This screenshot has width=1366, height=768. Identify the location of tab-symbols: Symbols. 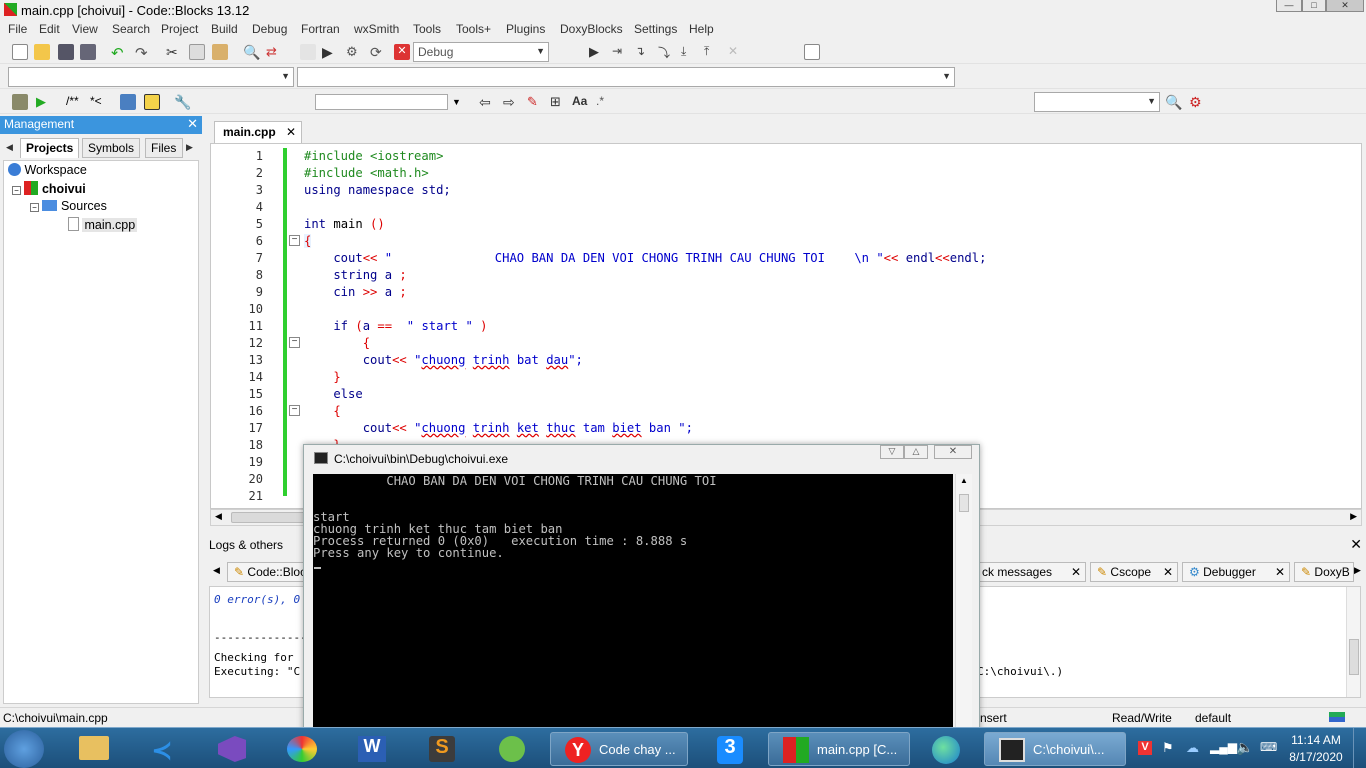
(111, 148).